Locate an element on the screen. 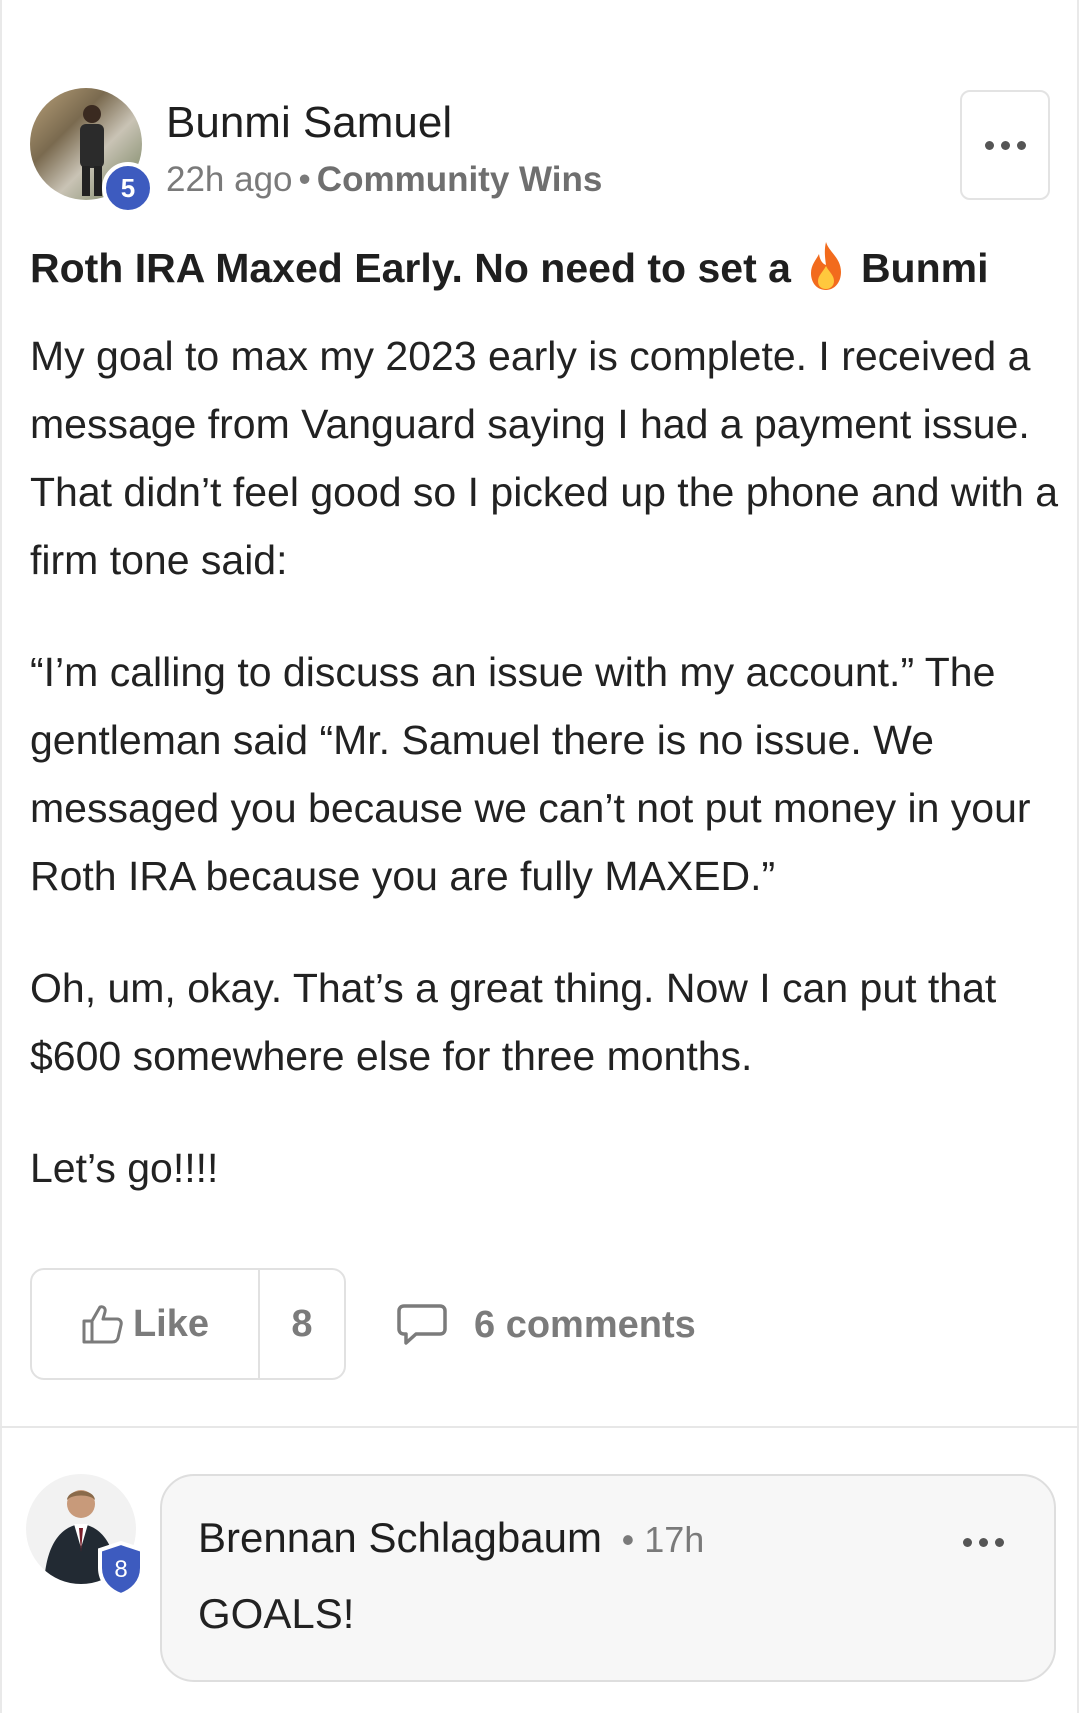 Image resolution: width=1079 pixels, height=1713 pixels. section-divider is located at coordinates (539, 1427).